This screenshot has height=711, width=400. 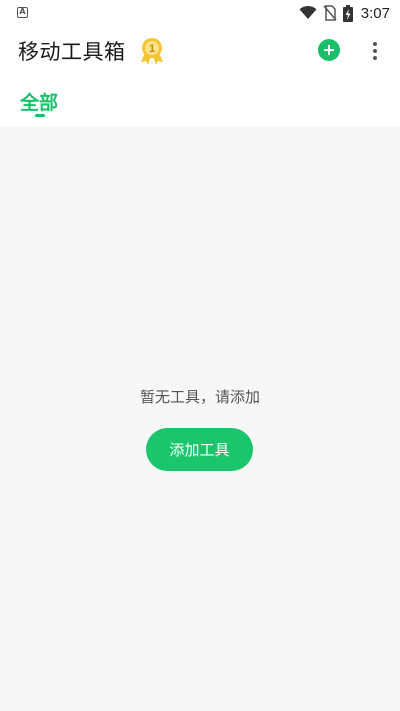 I want to click on badge-number: 1, so click(x=152, y=49).